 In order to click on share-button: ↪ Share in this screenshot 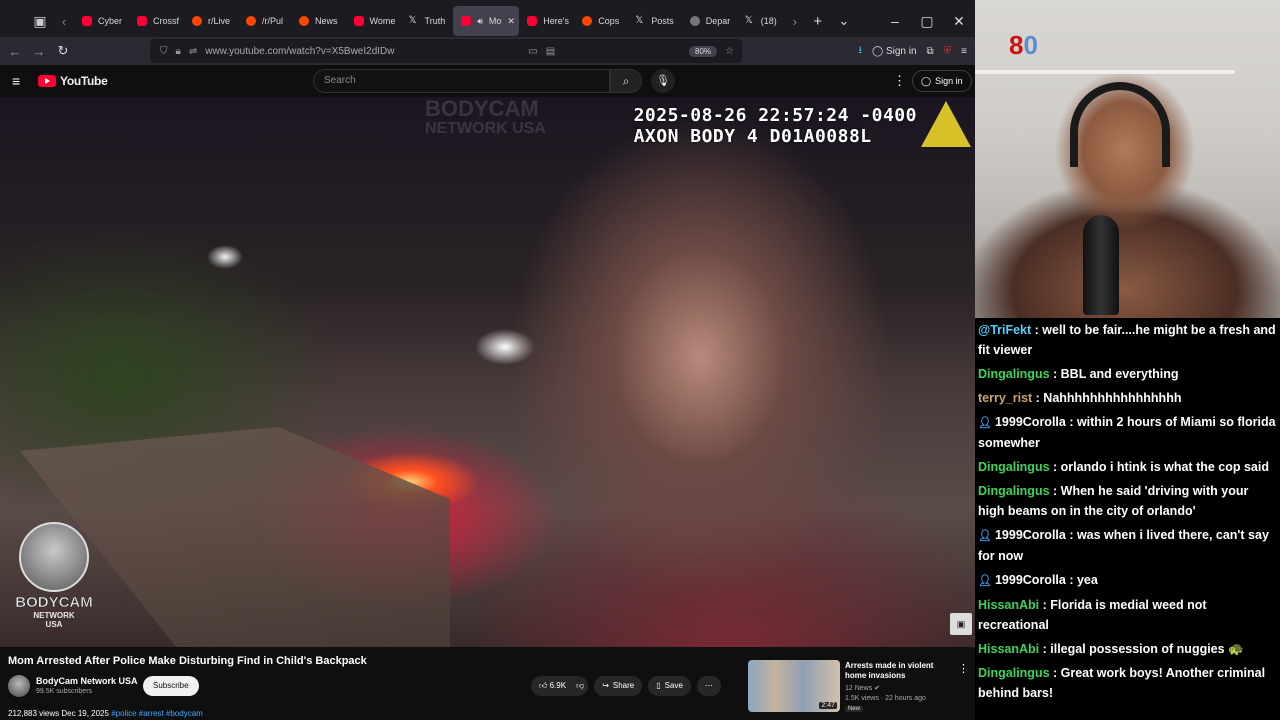, I will do `click(618, 686)`.